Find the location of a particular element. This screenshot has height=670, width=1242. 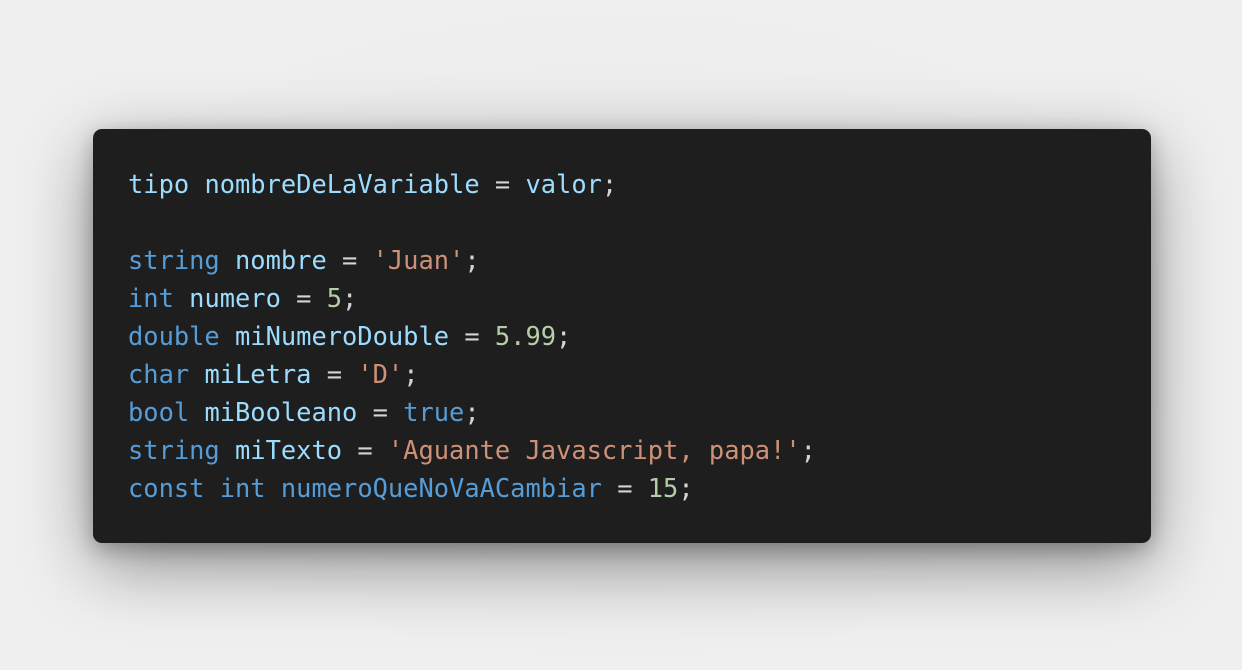

code-number: 5 is located at coordinates (334, 298).